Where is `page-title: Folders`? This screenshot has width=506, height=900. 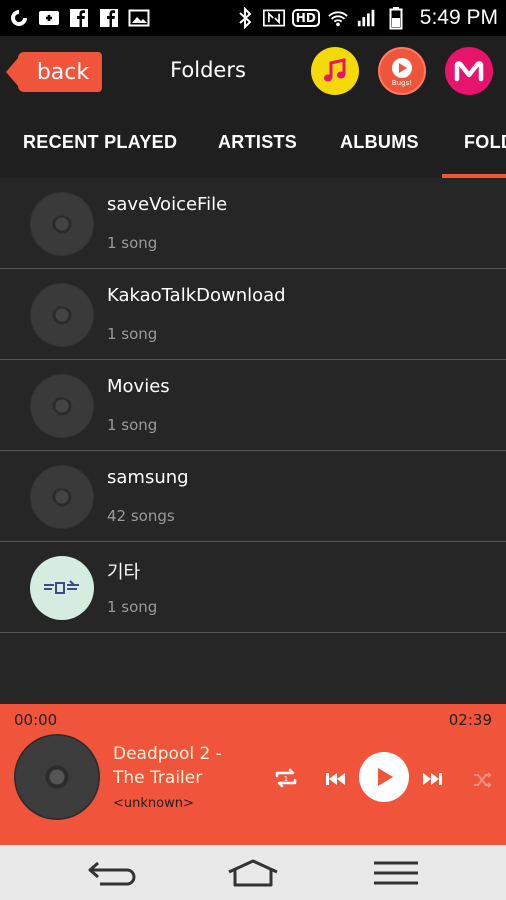
page-title: Folders is located at coordinates (208, 70).